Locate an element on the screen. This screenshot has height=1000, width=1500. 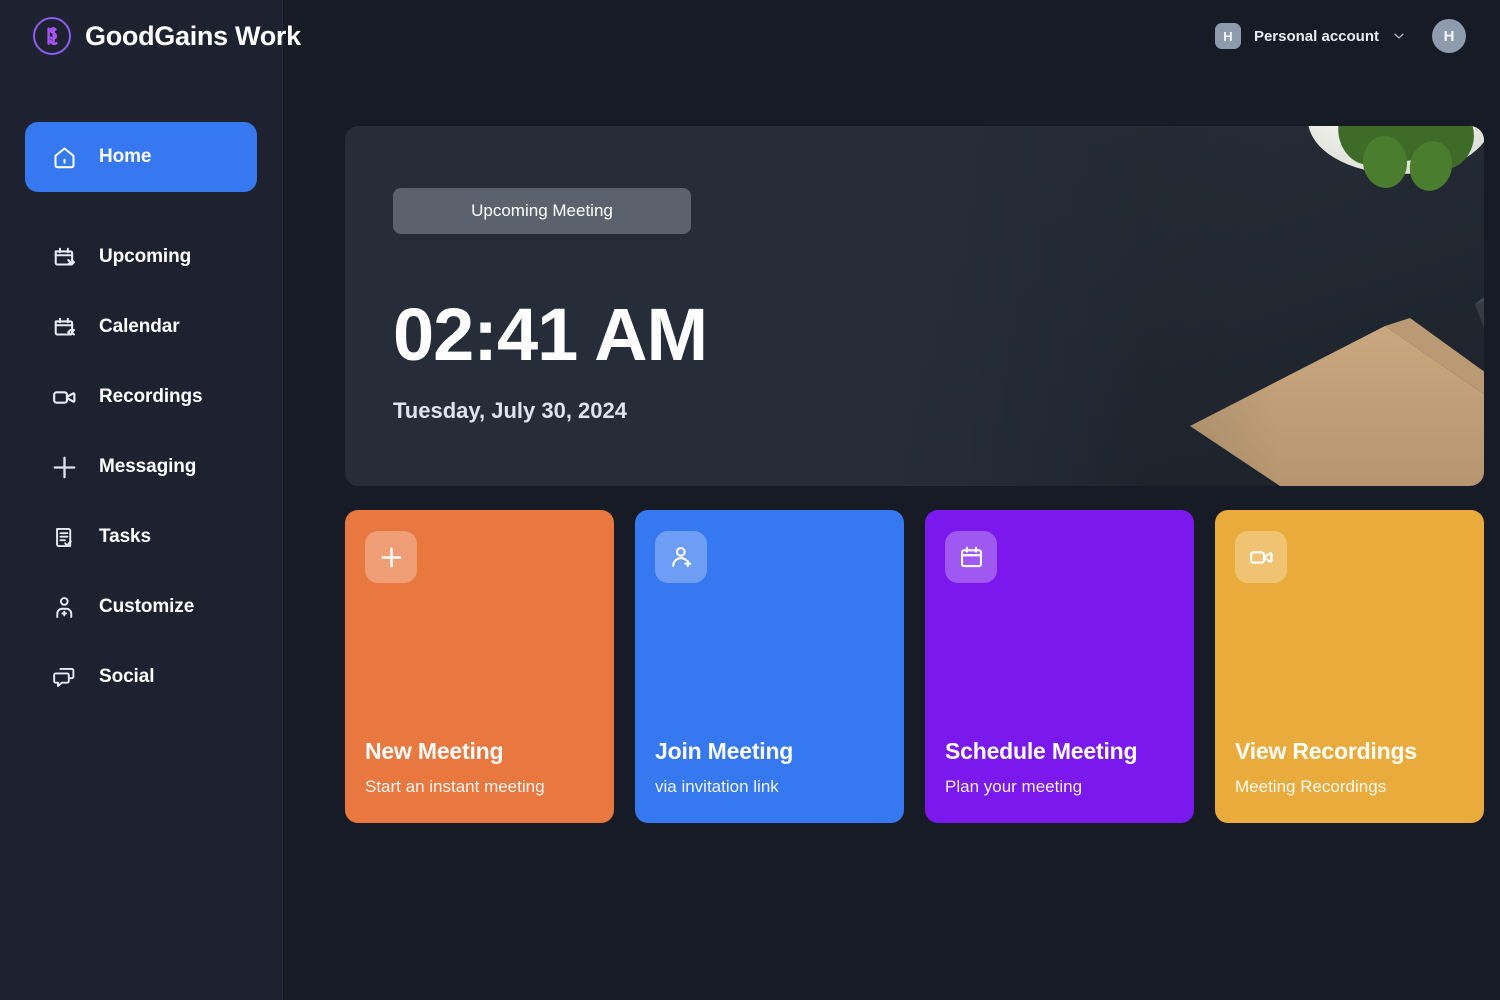
card-title: Join Meeting is located at coordinates (724, 751).